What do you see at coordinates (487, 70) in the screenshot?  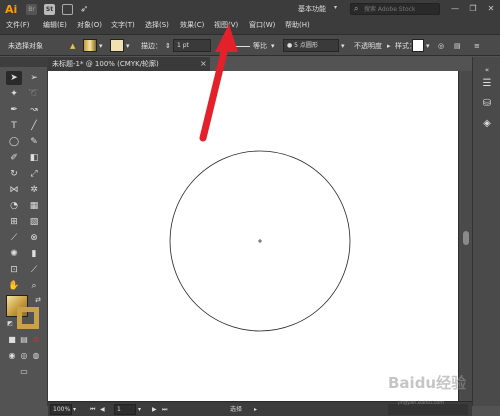 I see `collapse-icon: «` at bounding box center [487, 70].